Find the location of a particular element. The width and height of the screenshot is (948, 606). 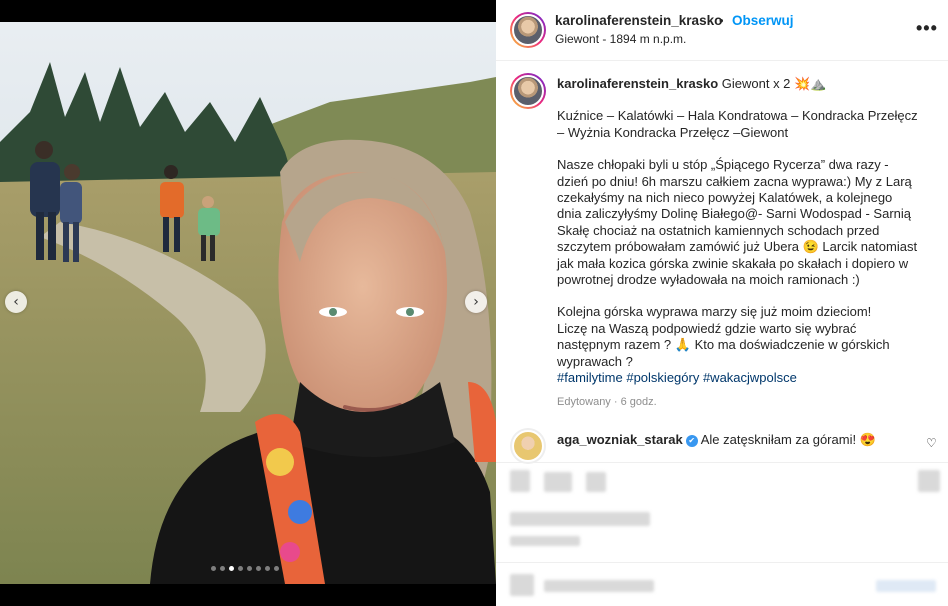

caption-username: karolinaferenstein_krasko is located at coordinates (637, 83).